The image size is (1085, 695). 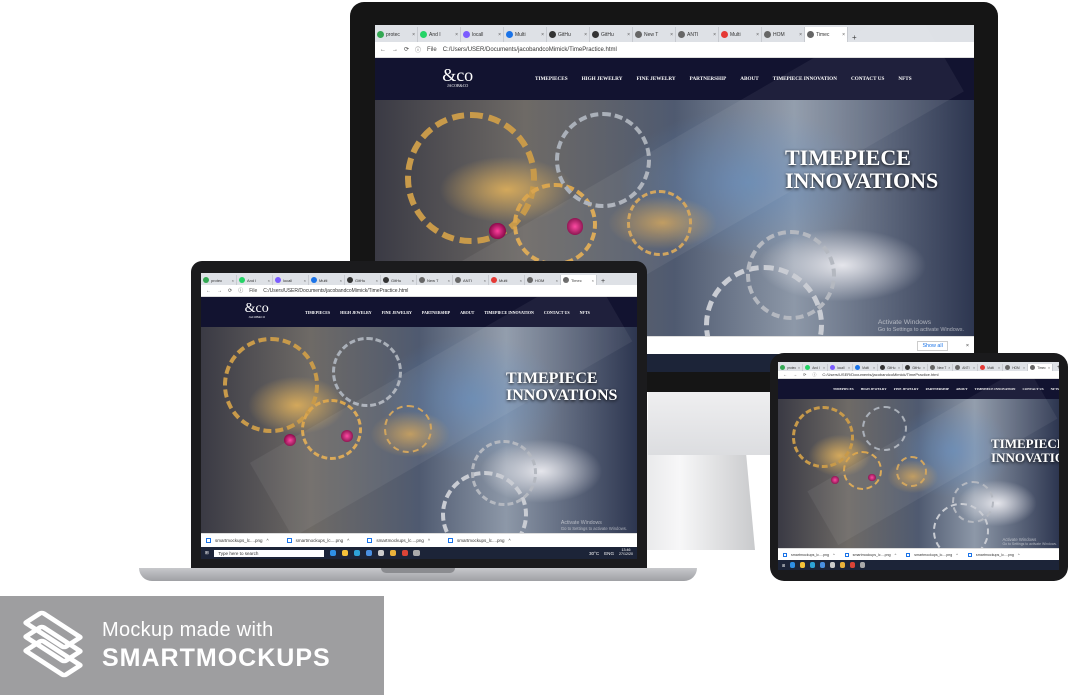 What do you see at coordinates (395, 50) in the screenshot?
I see `forward-arrow-icon: →` at bounding box center [395, 50].